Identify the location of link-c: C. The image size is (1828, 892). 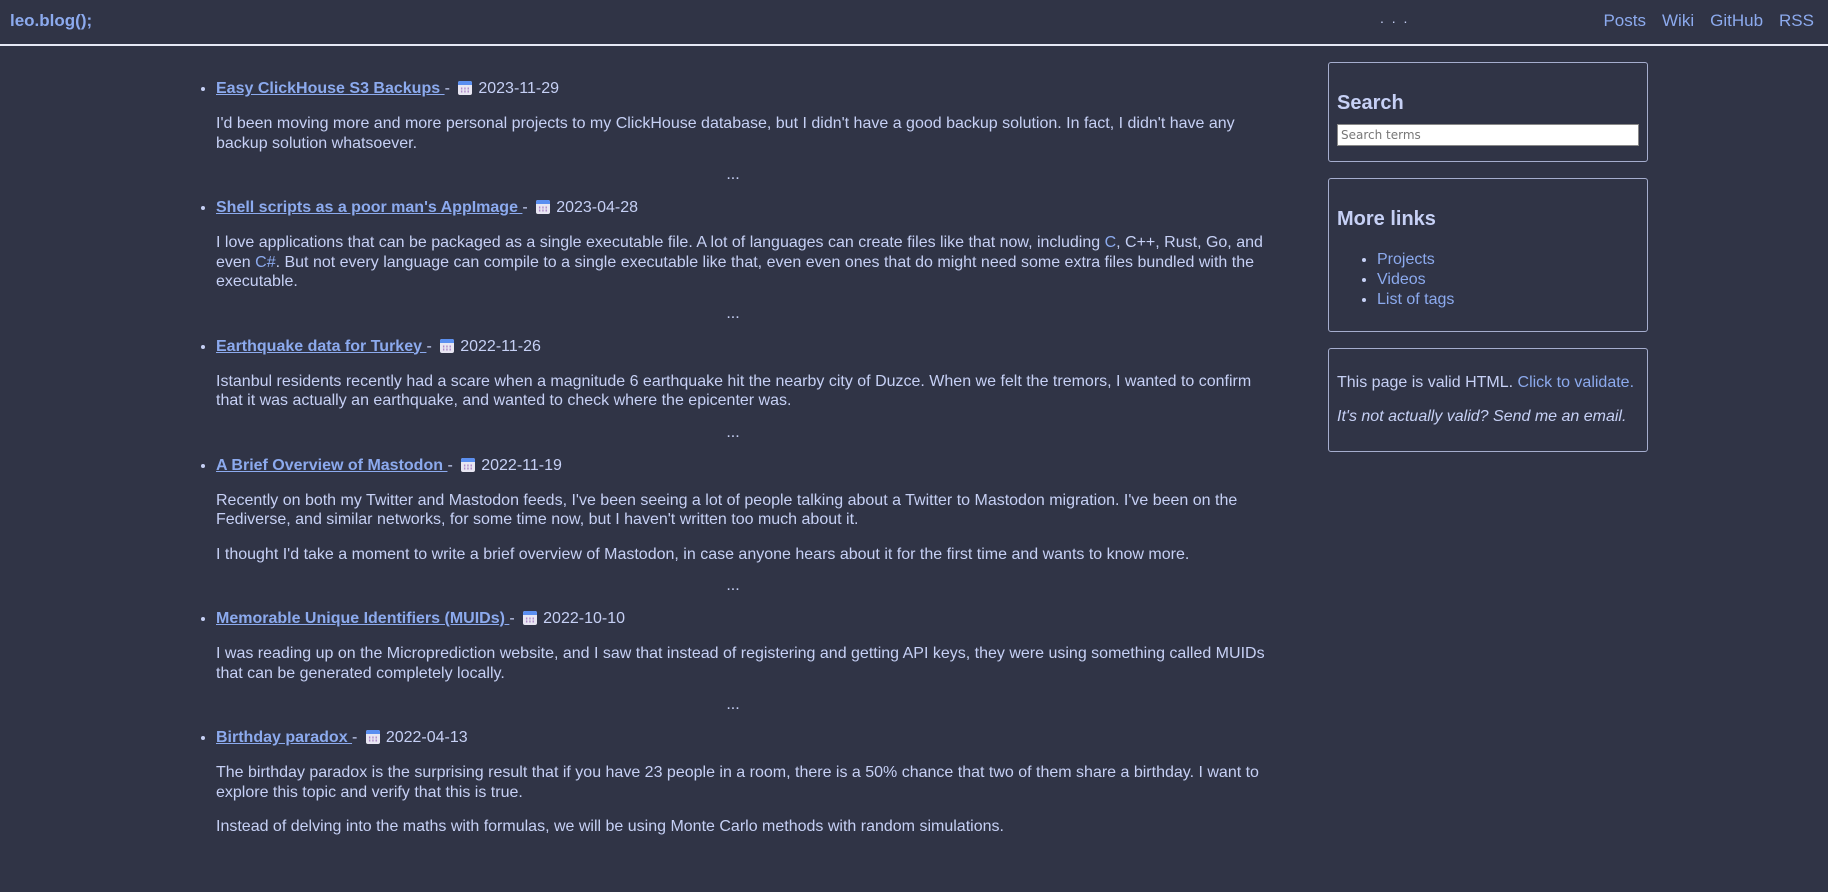
(1111, 242).